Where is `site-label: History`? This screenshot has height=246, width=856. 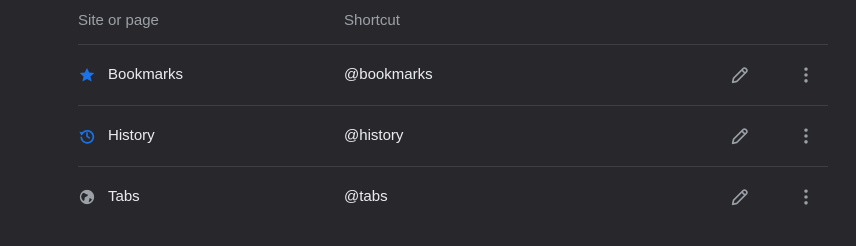 site-label: History is located at coordinates (131, 135).